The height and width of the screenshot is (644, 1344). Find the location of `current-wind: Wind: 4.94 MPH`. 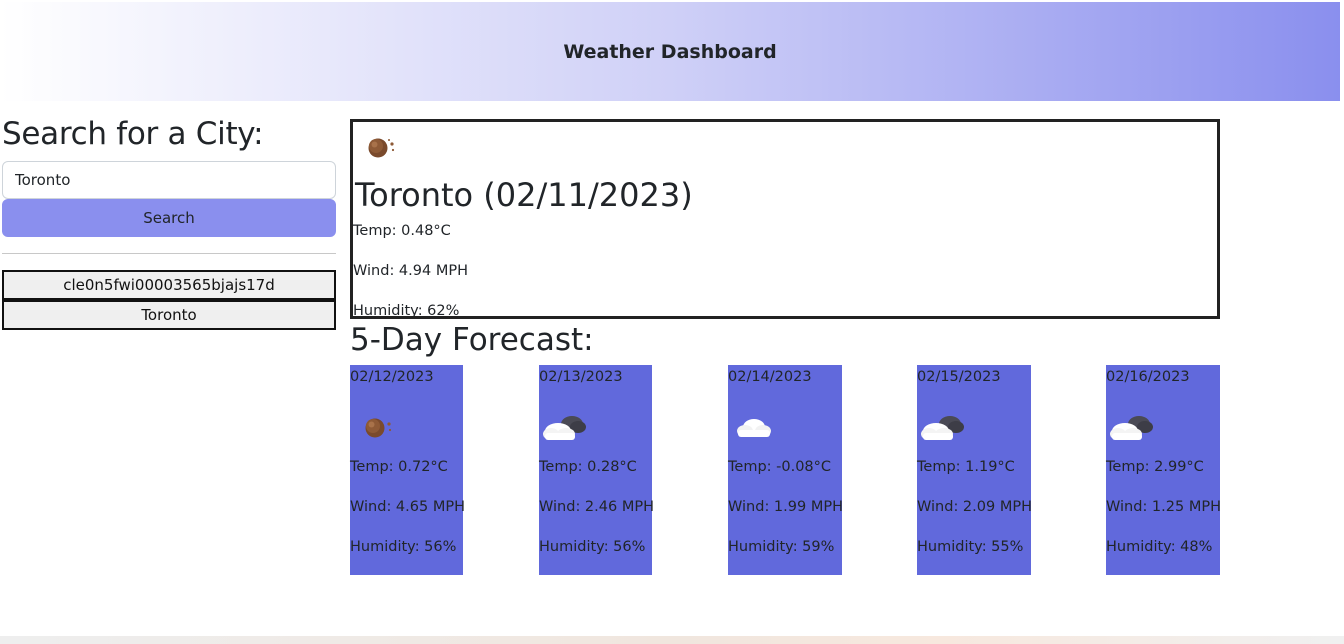

current-wind: Wind: 4.94 MPH is located at coordinates (410, 271).